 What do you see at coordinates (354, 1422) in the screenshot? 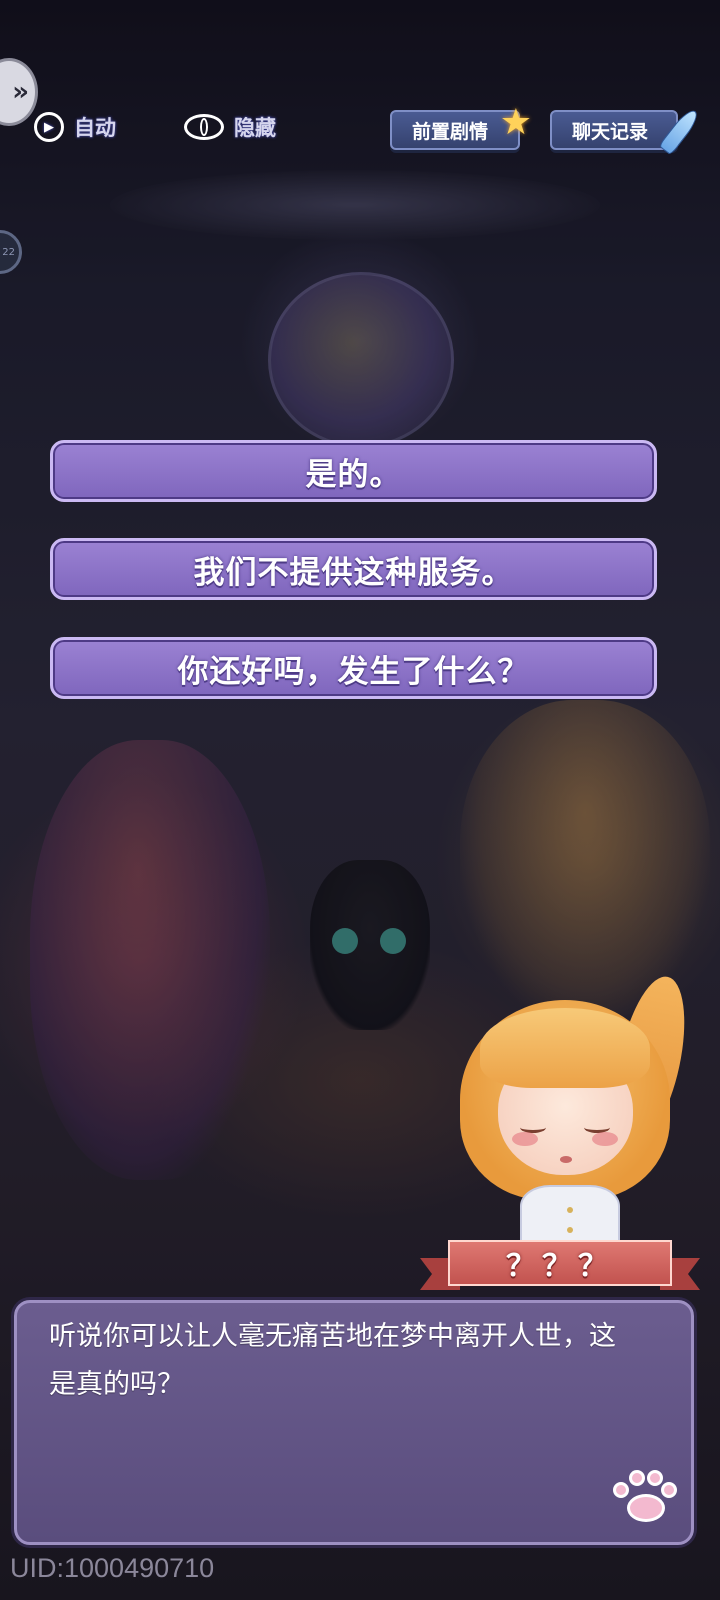
I see `dialog-box: 听说你可以让人毫无痛苦地在梦中离开人世，这是真的吗？` at bounding box center [354, 1422].